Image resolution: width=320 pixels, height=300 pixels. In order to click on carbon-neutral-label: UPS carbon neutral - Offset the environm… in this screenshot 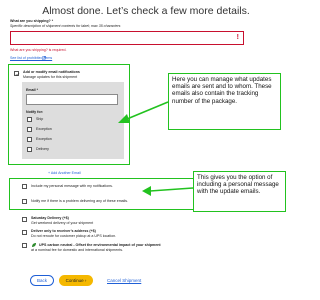, I will do `click(100, 245)`.